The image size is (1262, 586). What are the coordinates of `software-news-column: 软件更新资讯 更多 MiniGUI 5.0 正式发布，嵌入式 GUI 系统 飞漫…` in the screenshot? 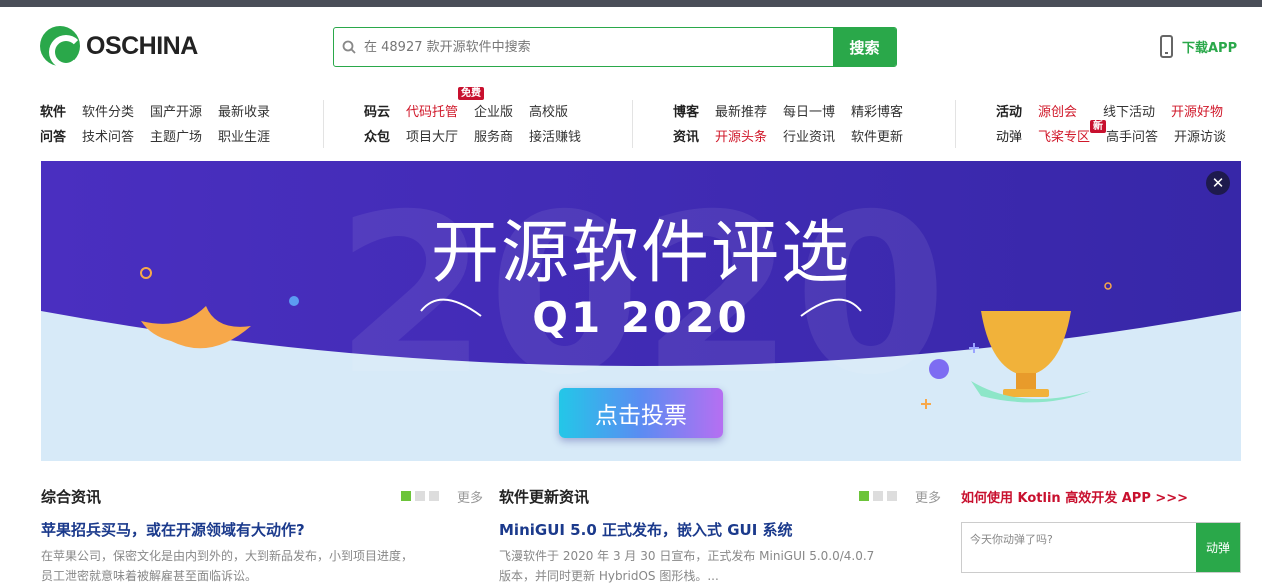 It's located at (720, 535).